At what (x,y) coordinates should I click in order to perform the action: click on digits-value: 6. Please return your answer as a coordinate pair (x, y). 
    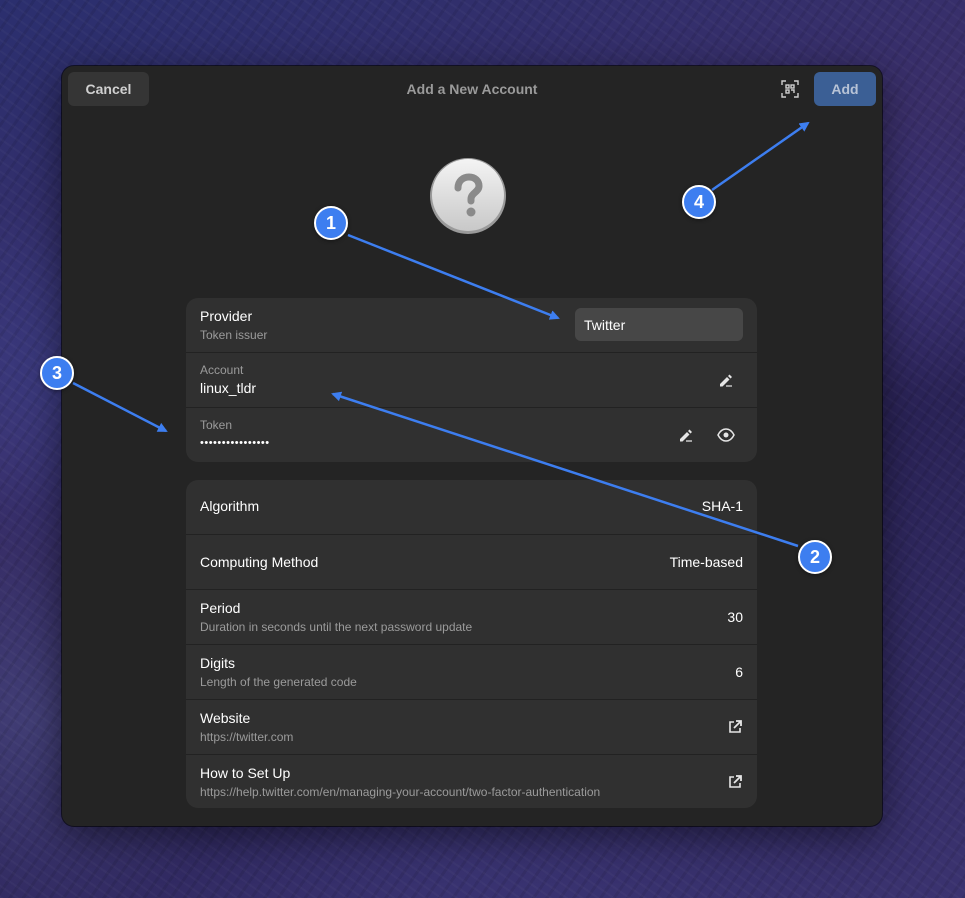
    Looking at the image, I should click on (739, 672).